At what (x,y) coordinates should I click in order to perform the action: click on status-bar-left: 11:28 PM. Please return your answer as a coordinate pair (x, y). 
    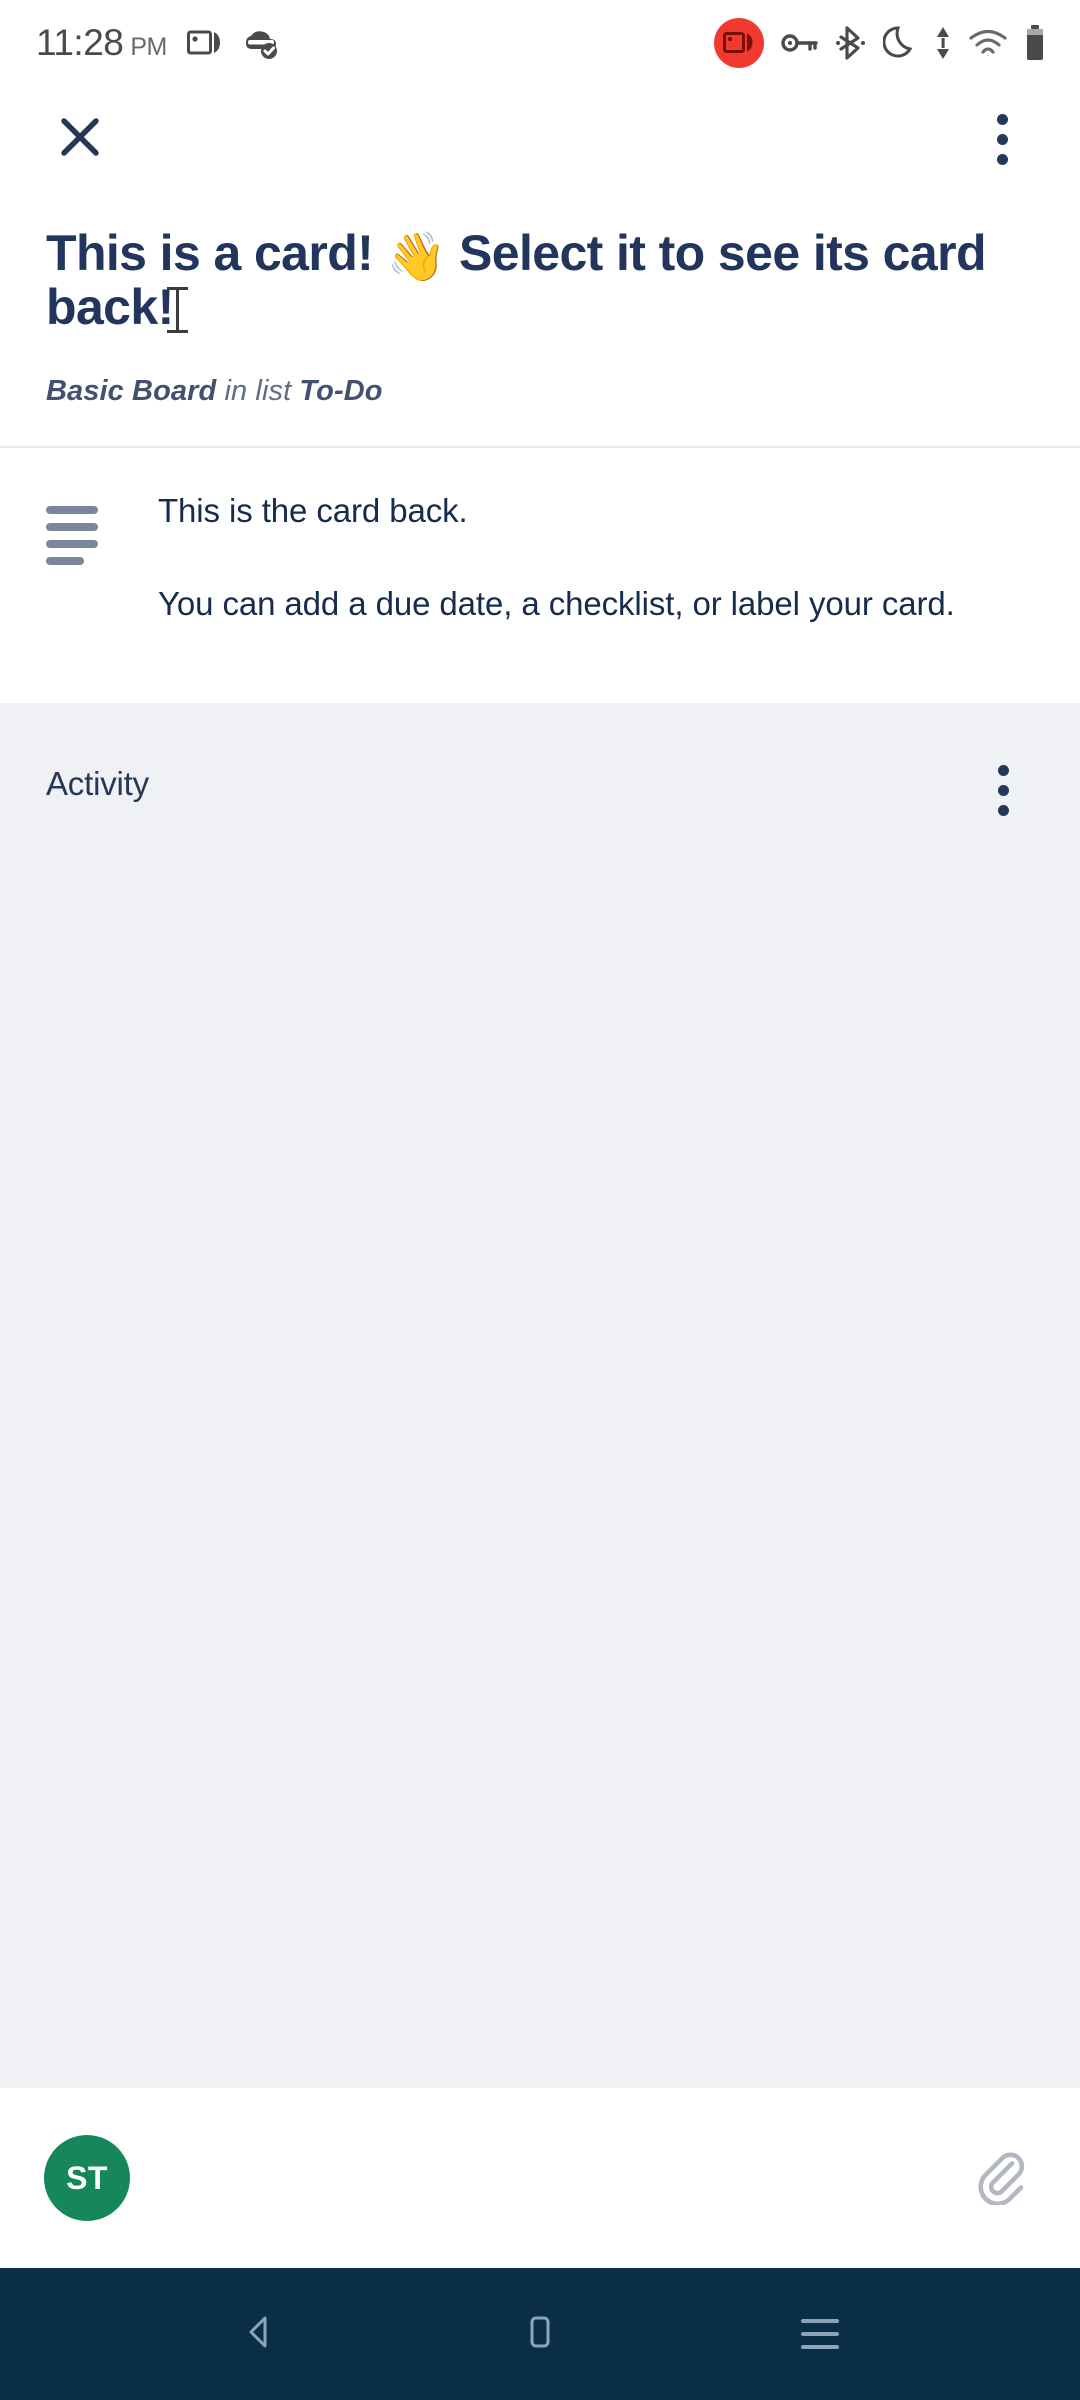
    Looking at the image, I should click on (158, 43).